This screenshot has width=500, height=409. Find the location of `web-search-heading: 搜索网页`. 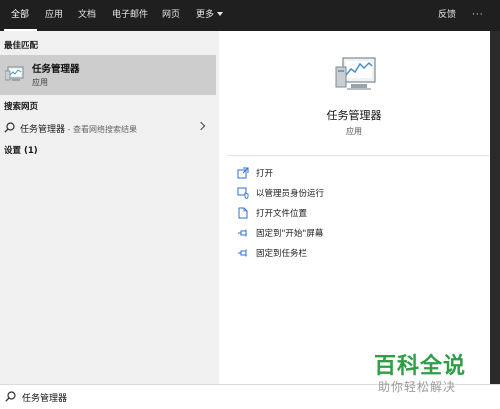

web-search-heading: 搜索网页 is located at coordinates (21, 107).